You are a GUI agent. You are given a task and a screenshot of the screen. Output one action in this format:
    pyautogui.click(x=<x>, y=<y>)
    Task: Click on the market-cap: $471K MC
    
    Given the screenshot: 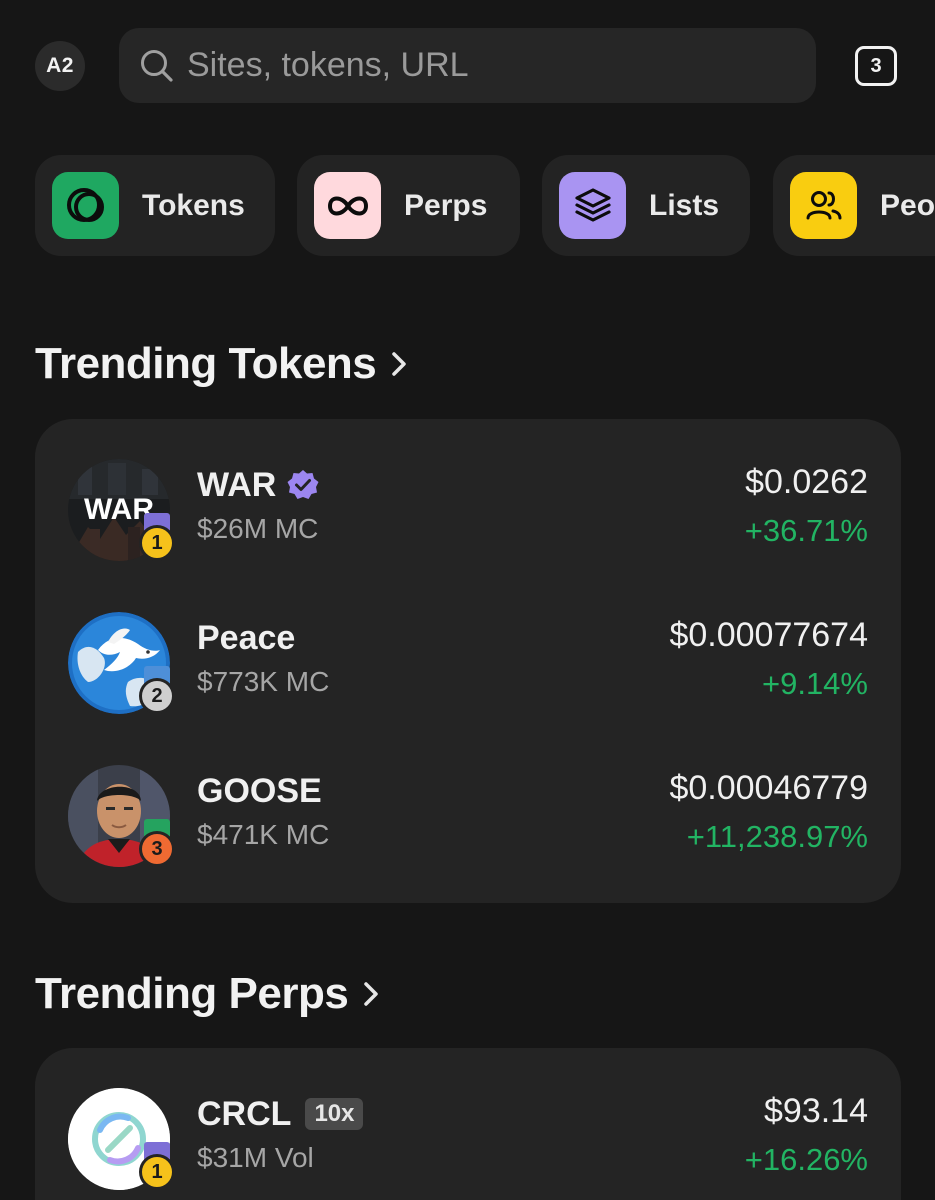 What is the action you would take?
    pyautogui.click(x=263, y=834)
    